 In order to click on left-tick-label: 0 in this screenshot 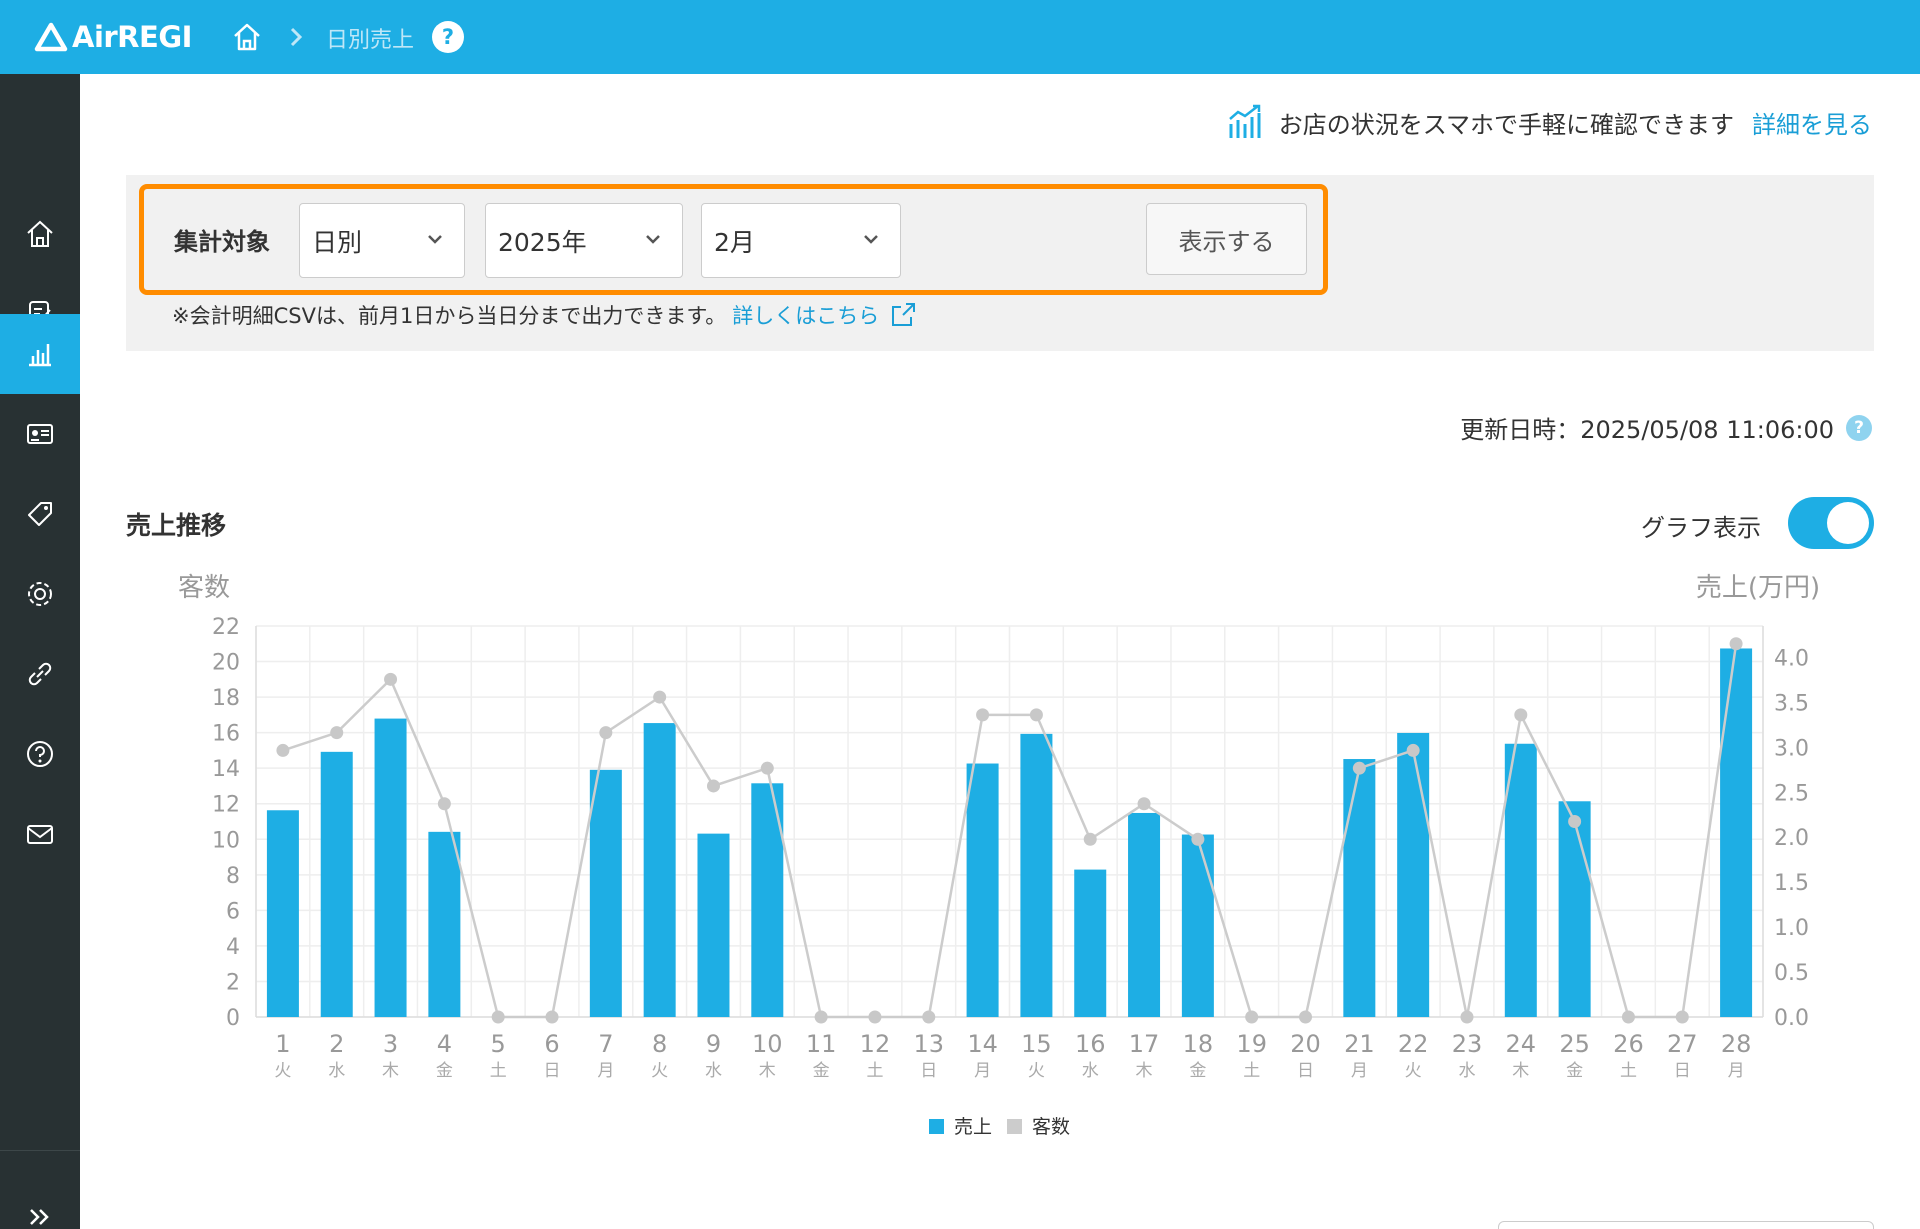, I will do `click(233, 1018)`.